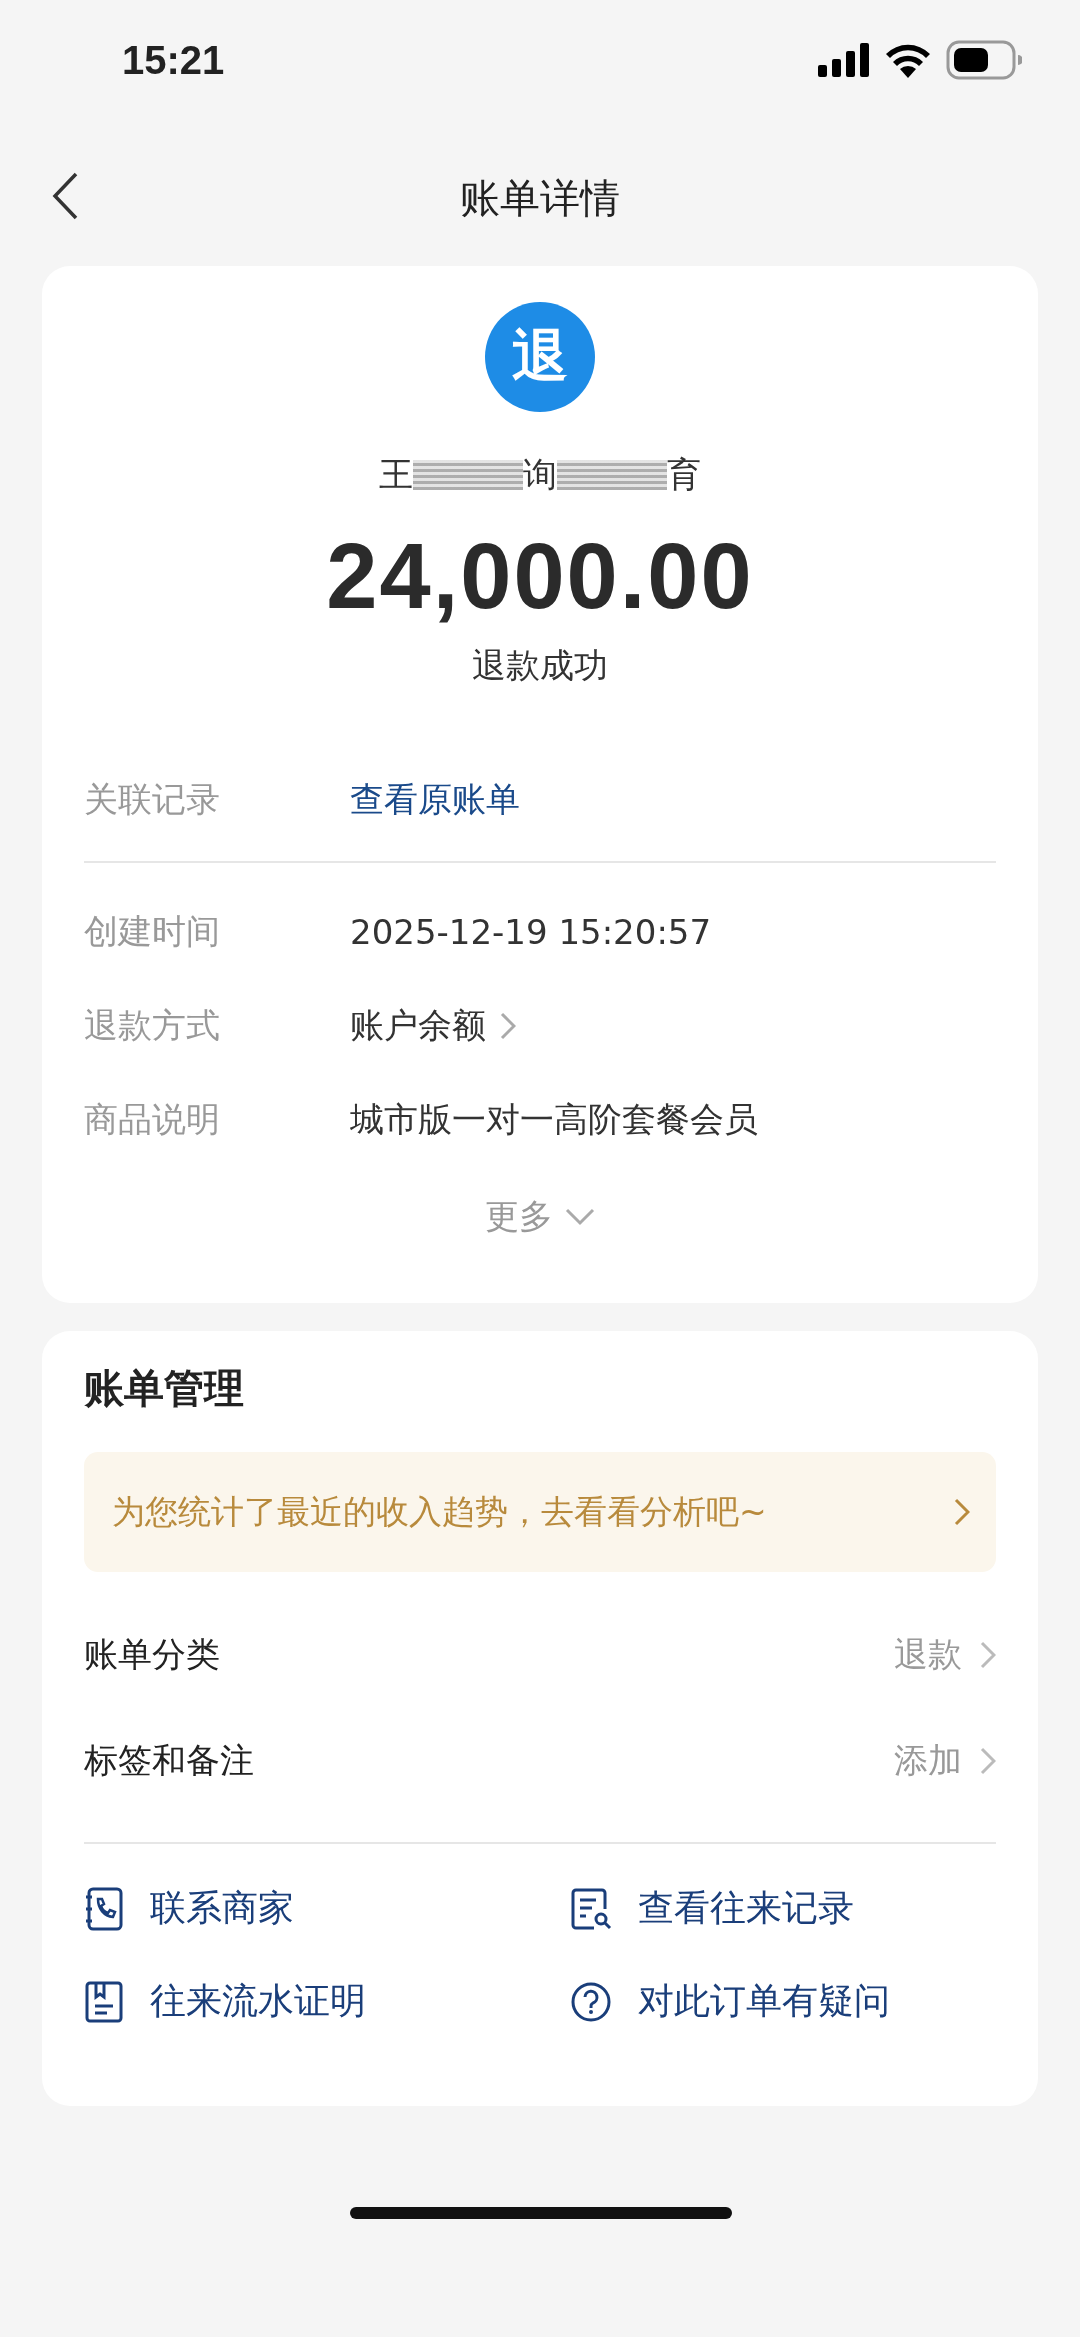  Describe the element at coordinates (327, 2001) in the screenshot. I see `action-link: 往来流水证明` at that location.